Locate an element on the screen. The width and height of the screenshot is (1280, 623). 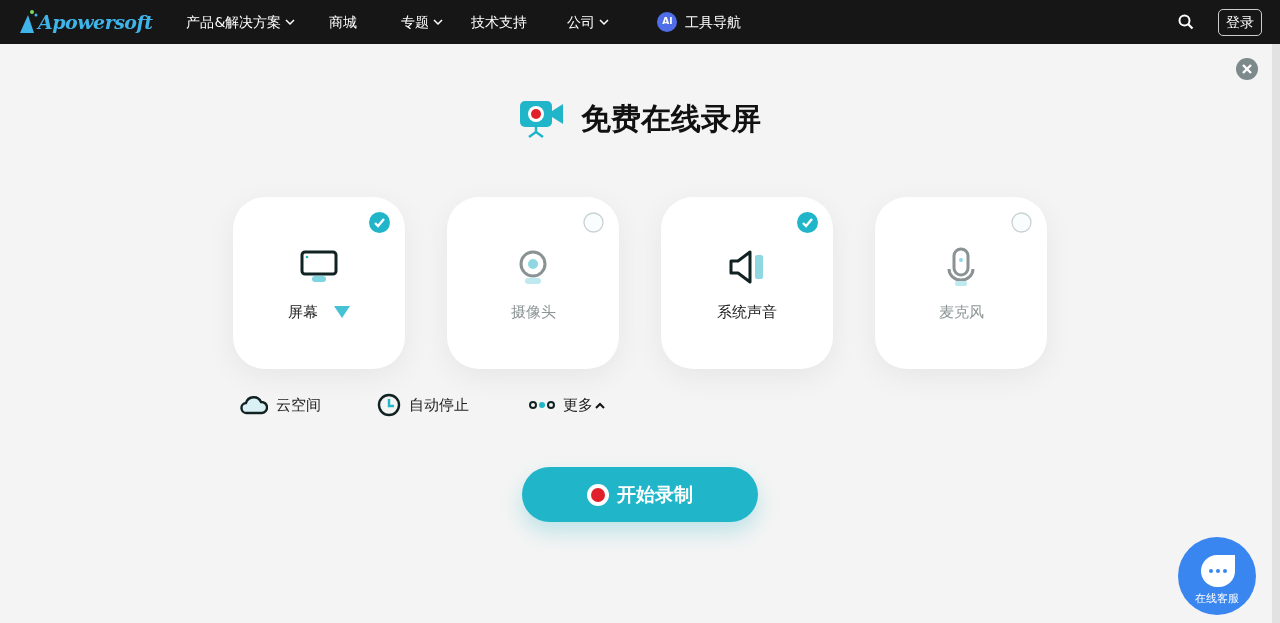
close-icon is located at coordinates (1247, 69).